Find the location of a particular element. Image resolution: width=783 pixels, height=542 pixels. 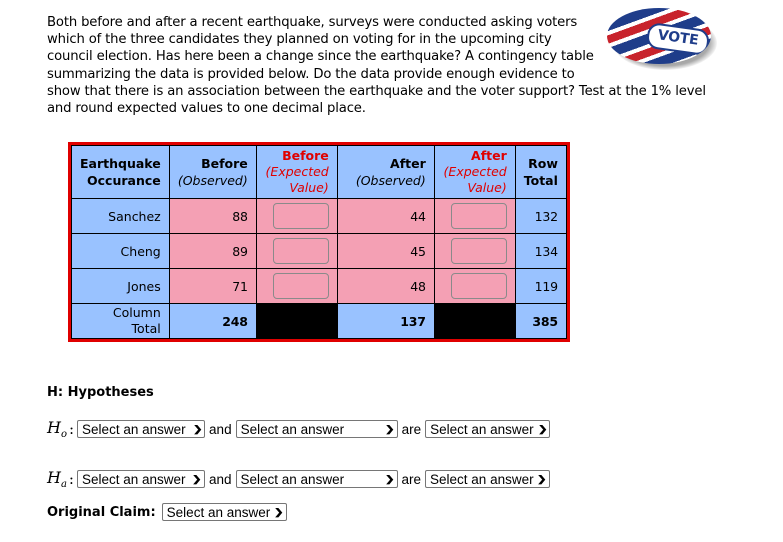

header-text: Occurance is located at coordinates (124, 180).